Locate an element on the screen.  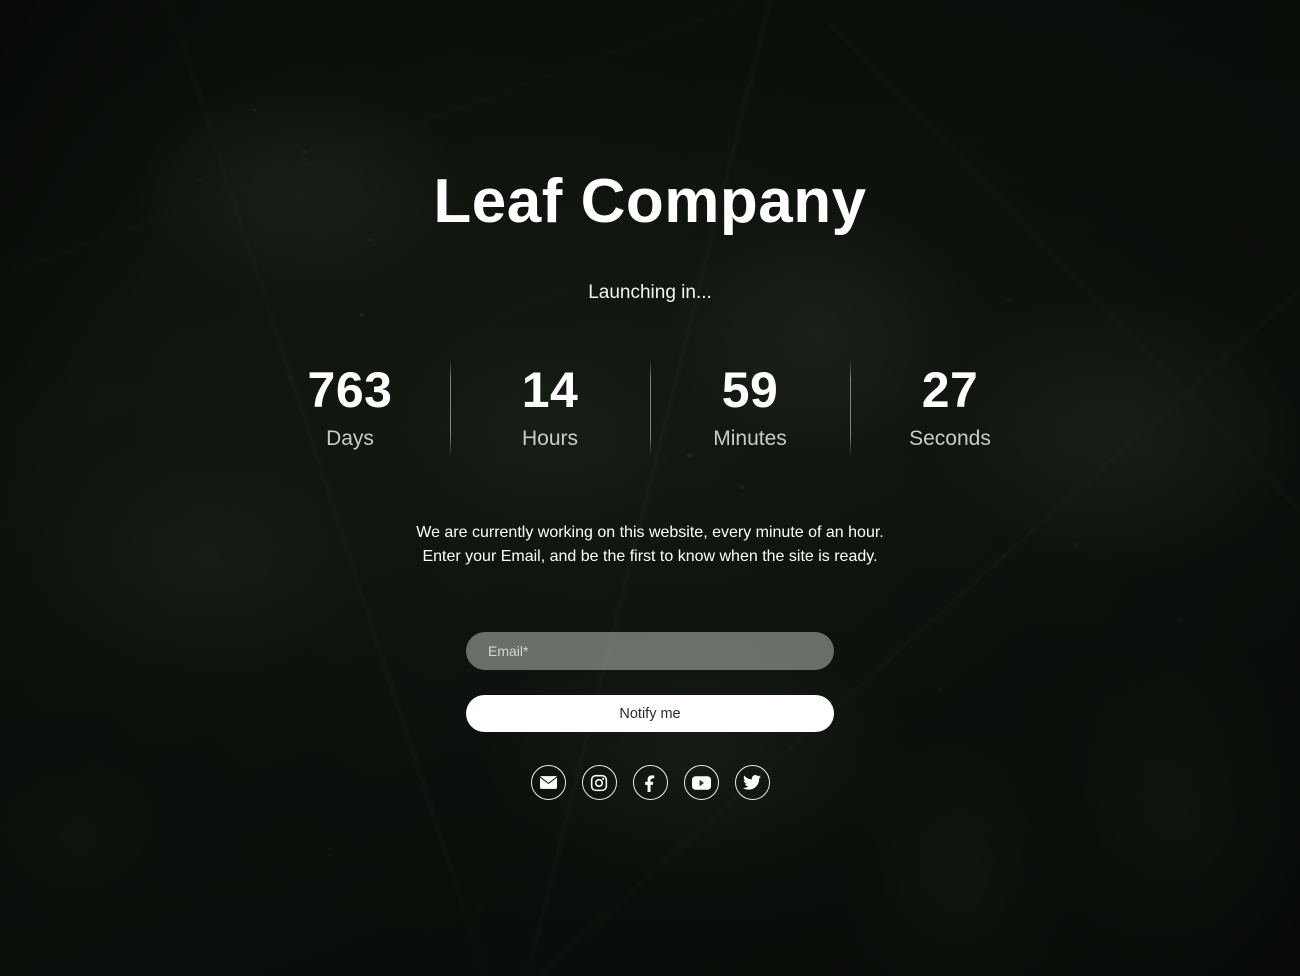
social-link-facebook is located at coordinates (650, 783).